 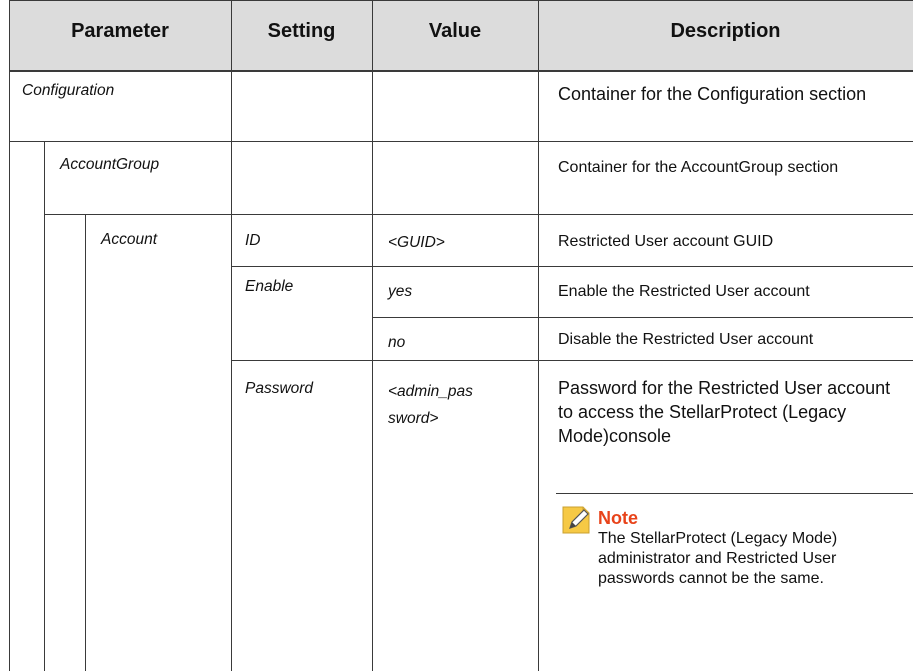 What do you see at coordinates (698, 167) in the screenshot?
I see `desc-accountgroup: Container for the AccountGroup section` at bounding box center [698, 167].